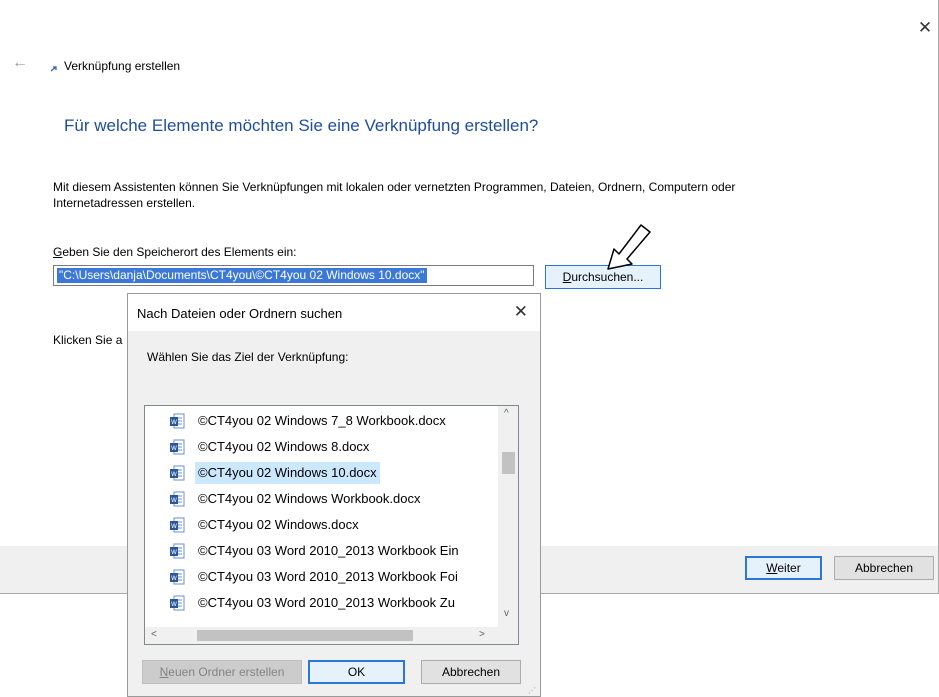 This screenshot has width=939, height=697. I want to click on scroll-up-icon: ^, so click(506, 413).